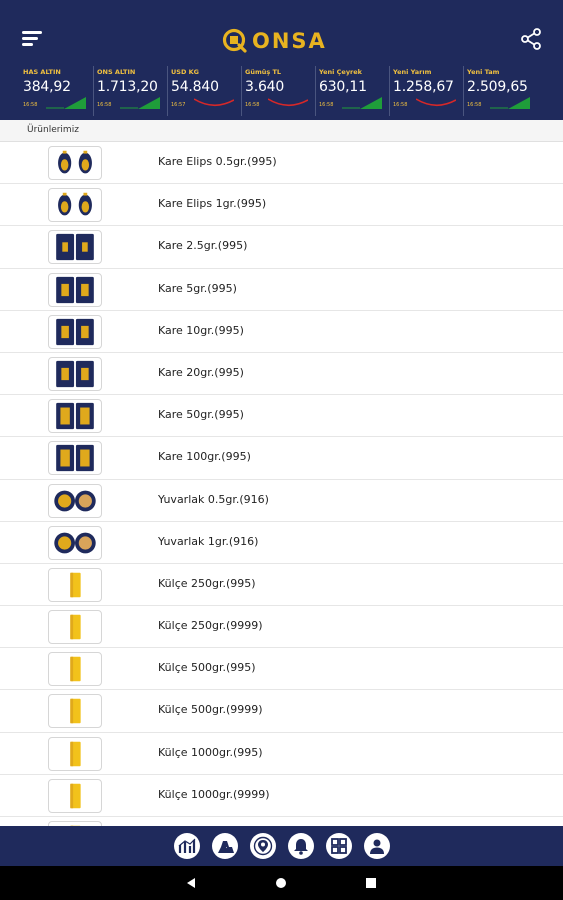  Describe the element at coordinates (281, 627) in the screenshot. I see `product-row: Külçe 250gr.(9999)` at that location.